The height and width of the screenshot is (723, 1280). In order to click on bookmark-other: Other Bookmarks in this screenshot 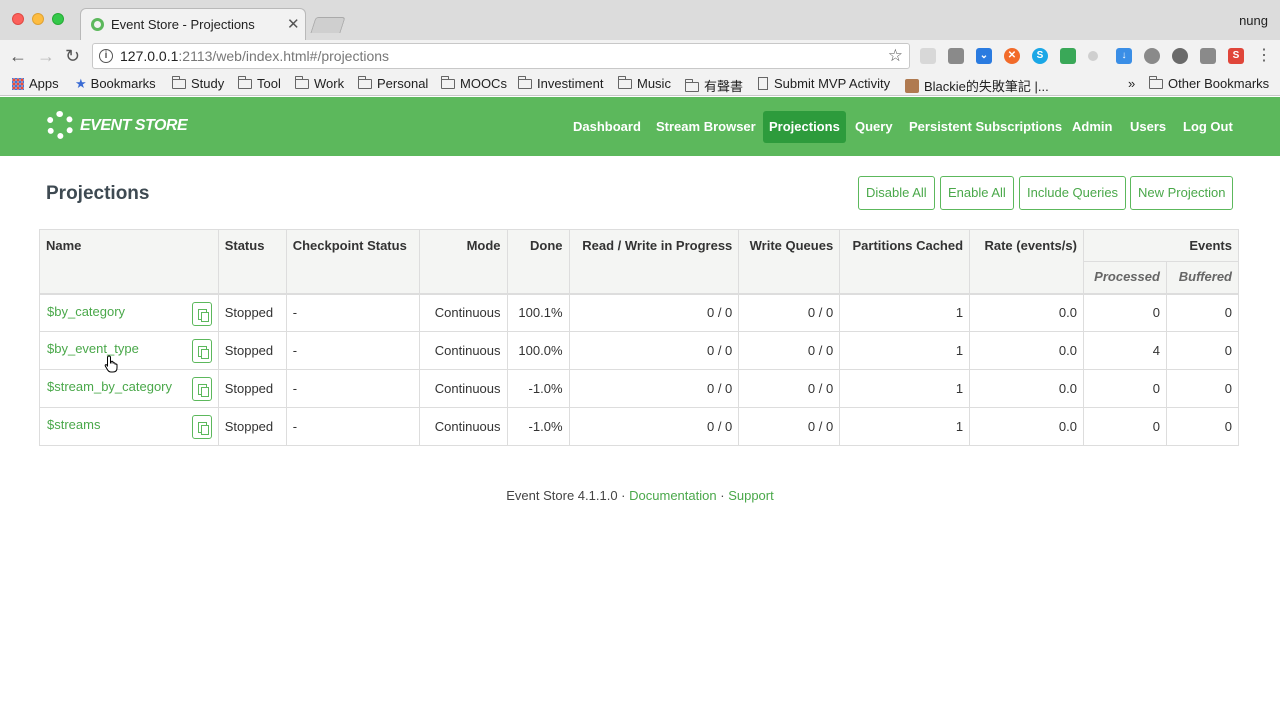, I will do `click(1209, 83)`.